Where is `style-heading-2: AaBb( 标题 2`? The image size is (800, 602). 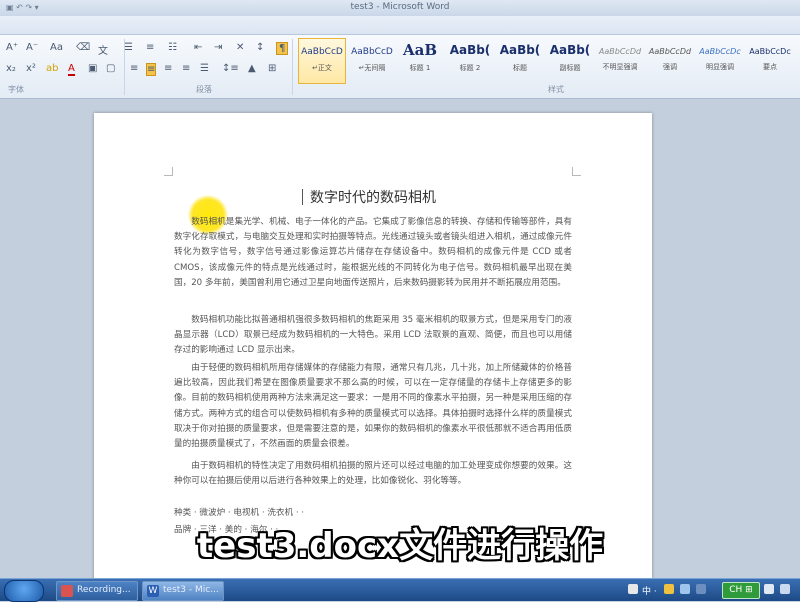 style-heading-2: AaBb( 标题 2 is located at coordinates (470, 61).